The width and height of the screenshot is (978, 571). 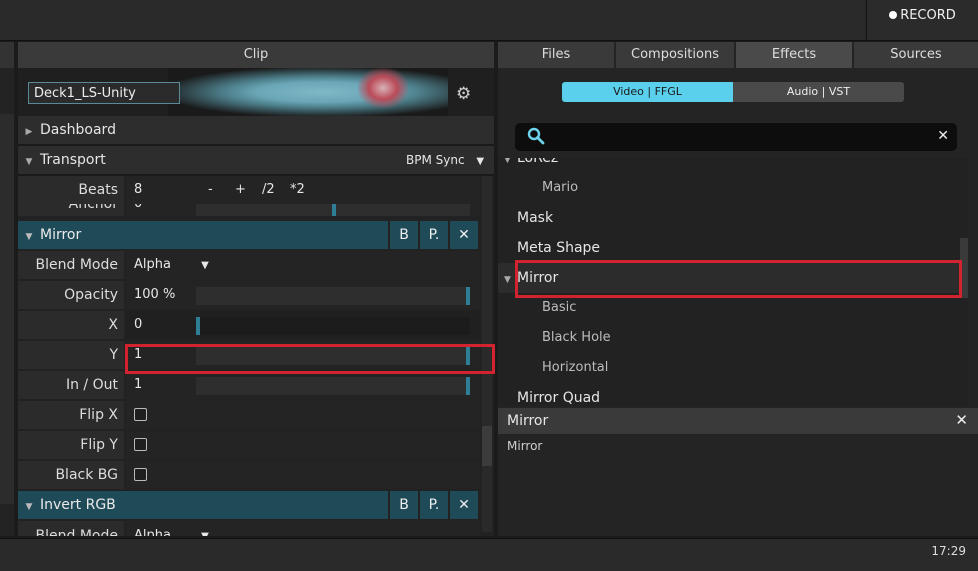 I want to click on param-label: Black BG, so click(x=71, y=475).